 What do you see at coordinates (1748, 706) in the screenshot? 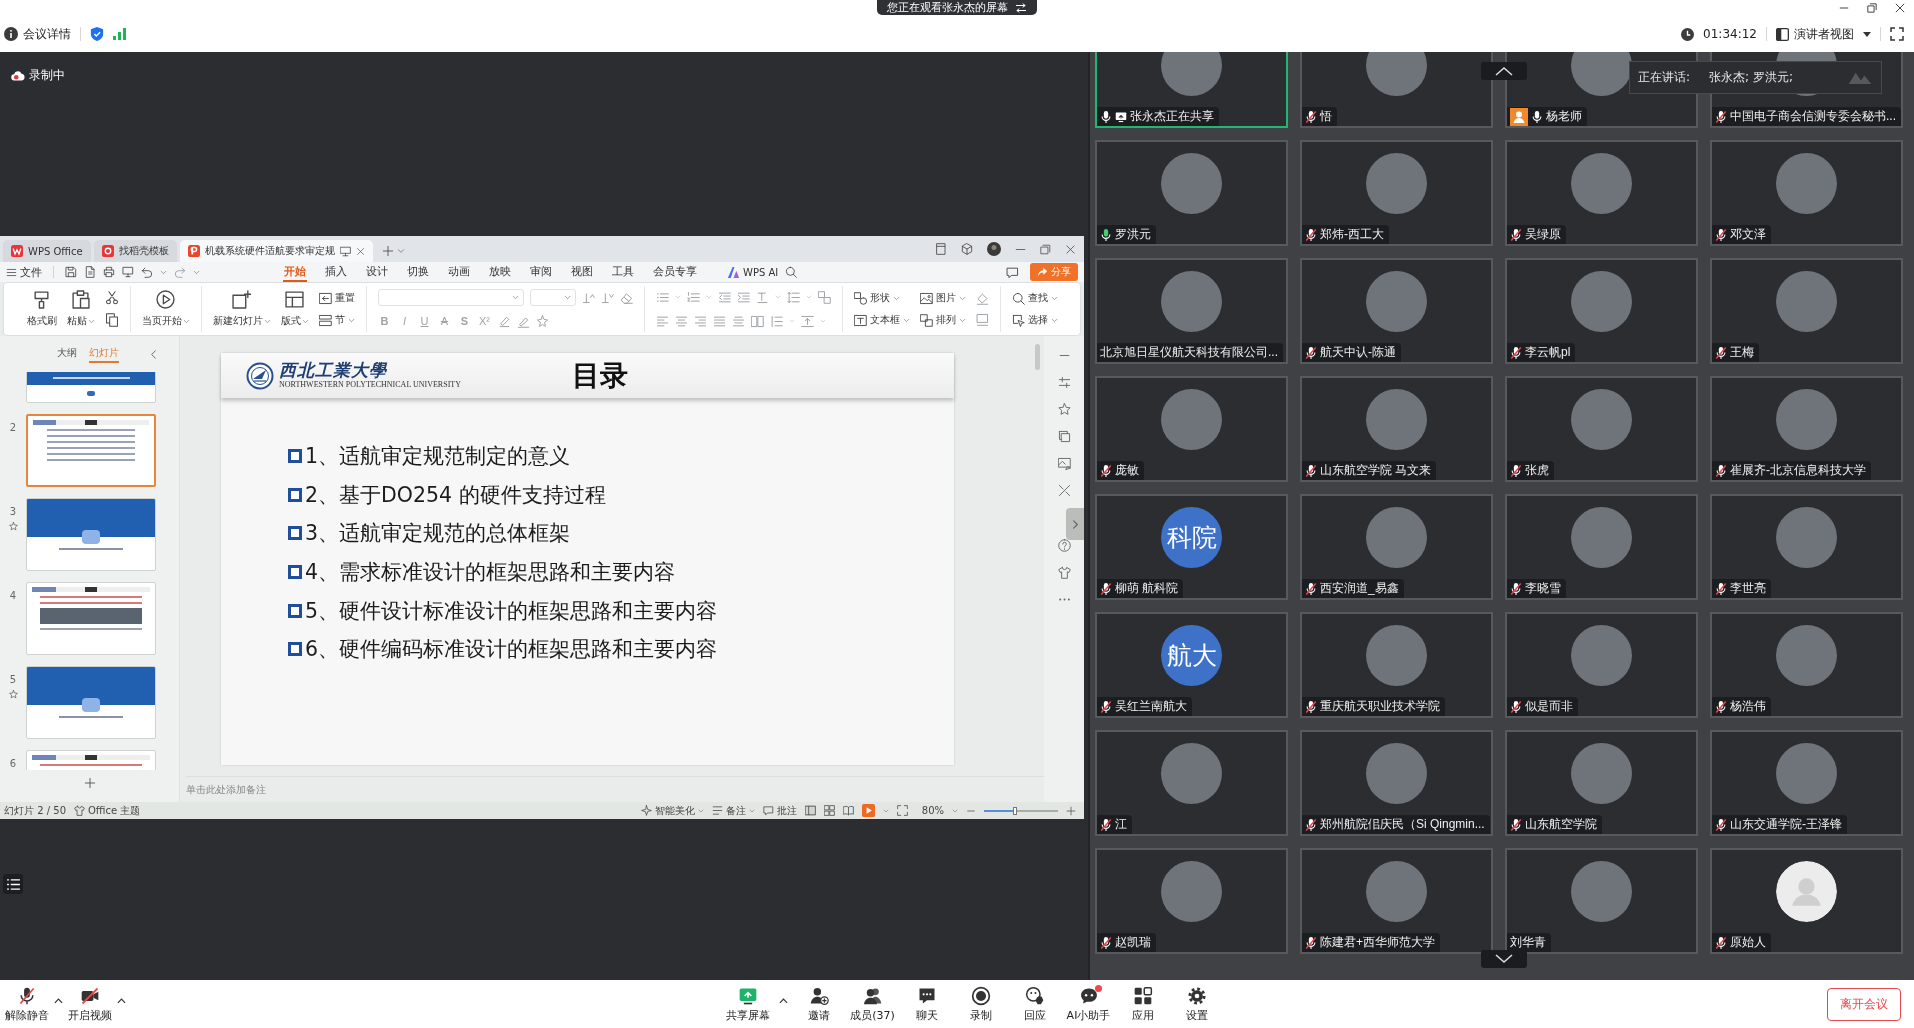
I see `participant-name: 杨浩伟` at bounding box center [1748, 706].